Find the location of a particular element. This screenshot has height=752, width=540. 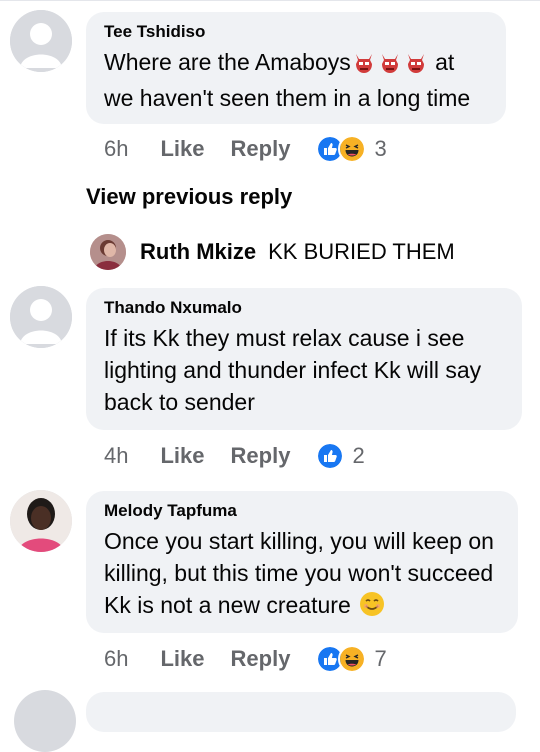

reply-preview: Ruth Mkize KK BURIED THEM is located at coordinates (272, 252).